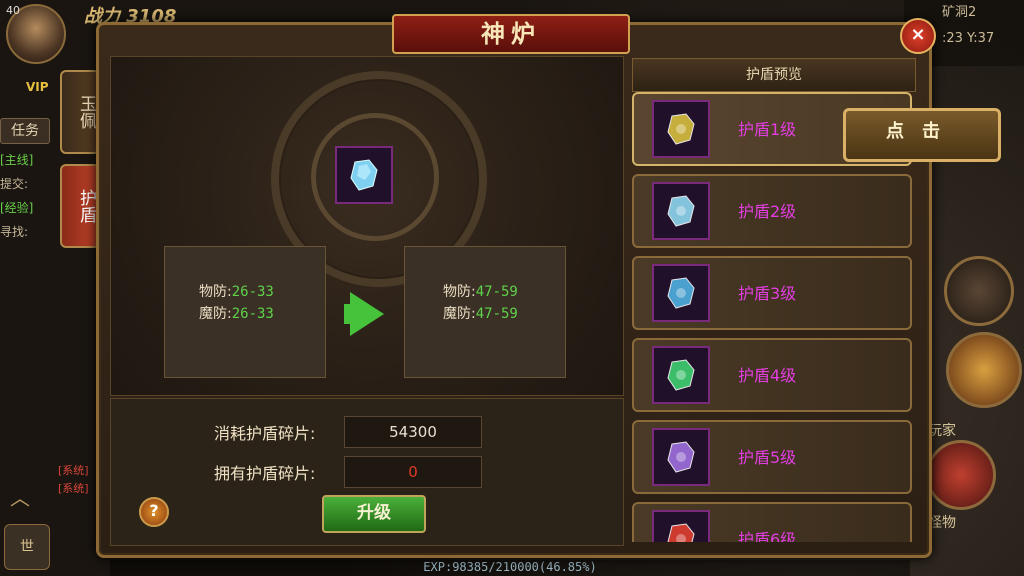 The height and width of the screenshot is (576, 1024). I want to click on shield-level-label: 护盾5级, so click(767, 457).